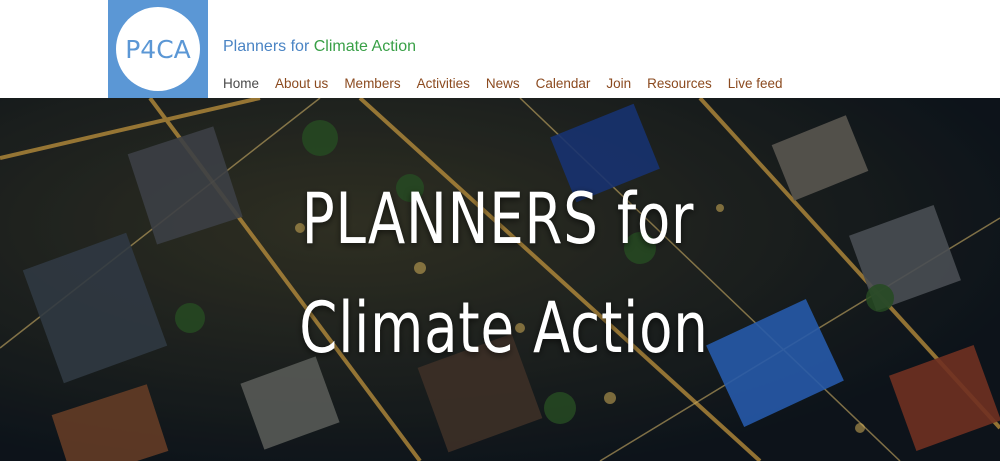 The height and width of the screenshot is (461, 1000). What do you see at coordinates (498, 219) in the screenshot?
I see `hero-title-line1: PLANNERS for` at bounding box center [498, 219].